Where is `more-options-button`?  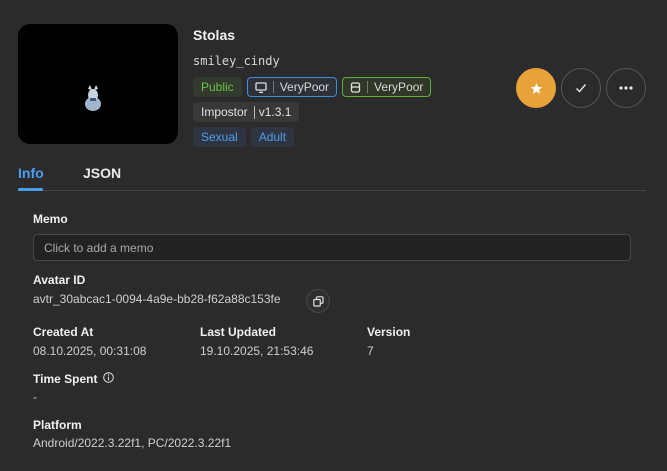
more-options-button is located at coordinates (626, 88).